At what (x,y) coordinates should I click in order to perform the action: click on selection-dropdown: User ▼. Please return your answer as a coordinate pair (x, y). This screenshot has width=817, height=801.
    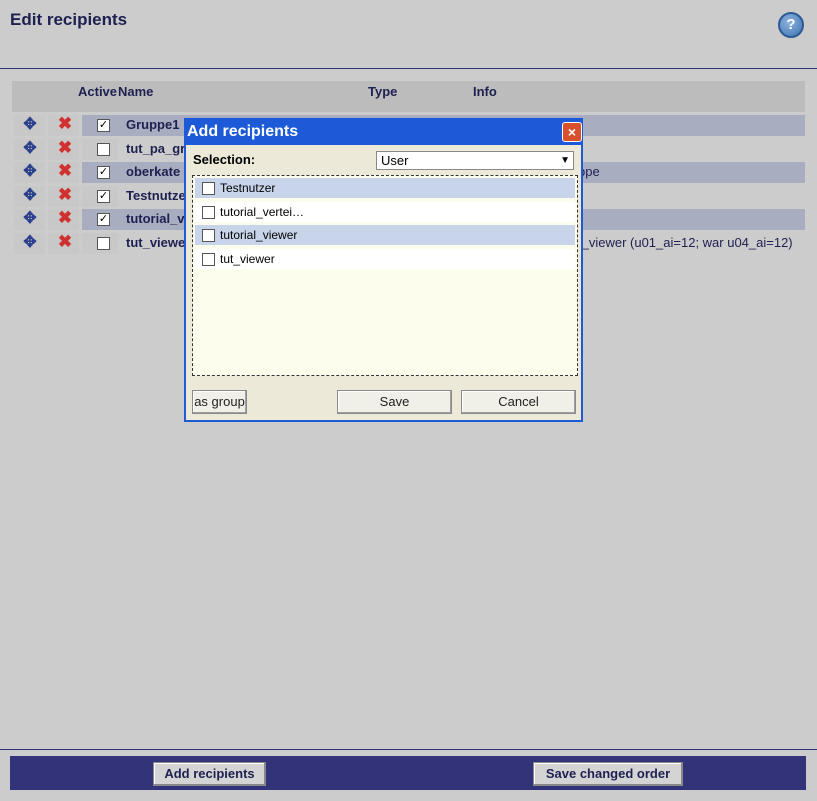
    Looking at the image, I should click on (475, 160).